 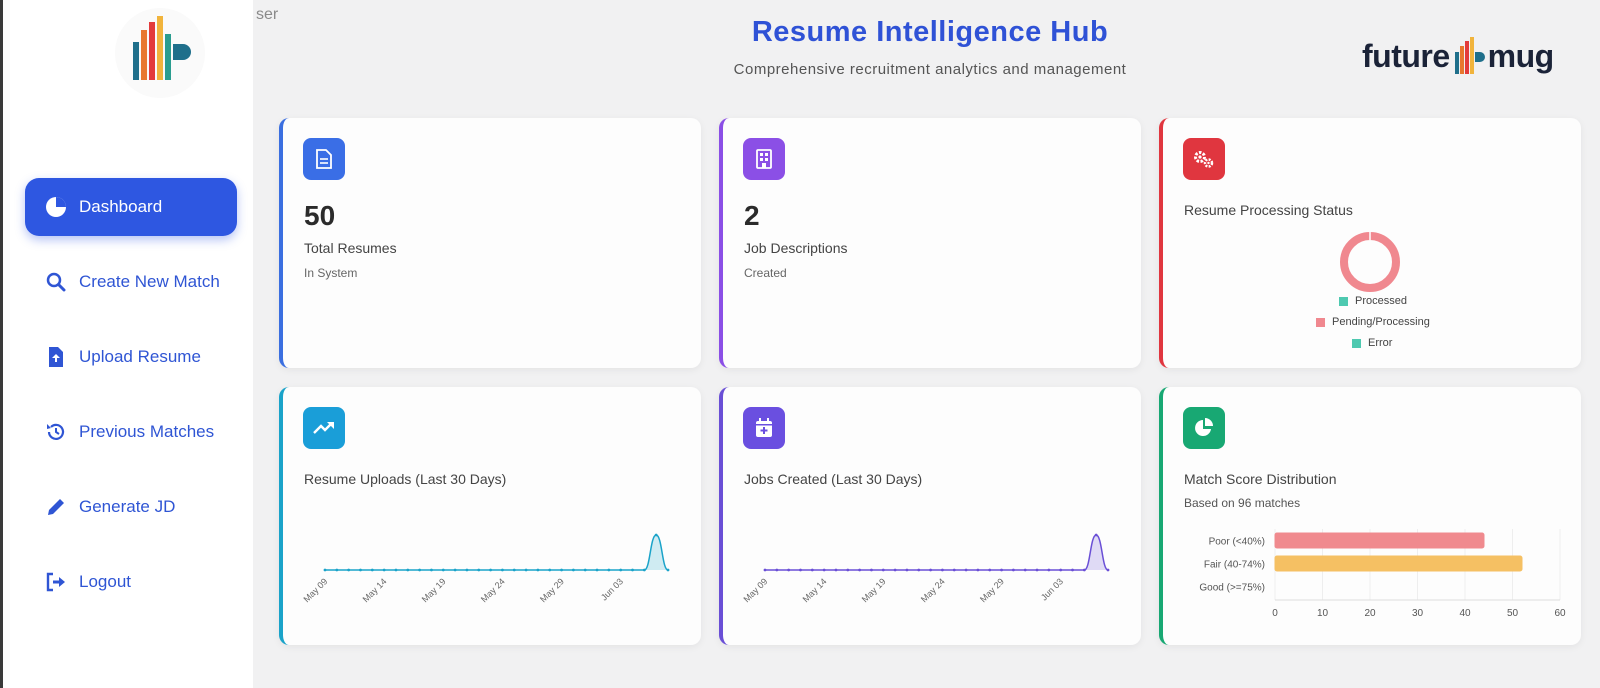 What do you see at coordinates (1242, 503) in the screenshot?
I see `match-score-sub: Based on 96 matches` at bounding box center [1242, 503].